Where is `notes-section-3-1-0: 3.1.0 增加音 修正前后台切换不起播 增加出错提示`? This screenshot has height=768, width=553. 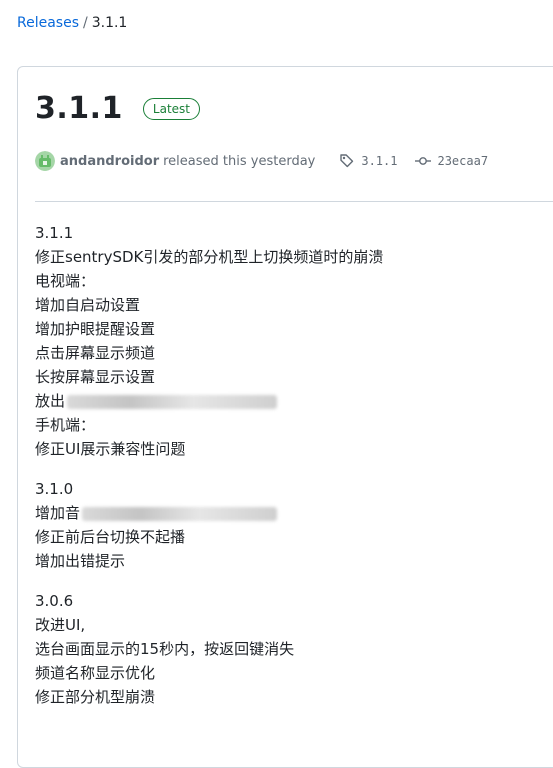
notes-section-3-1-0: 3.1.0 增加音 修正前后台切换不起播 增加出错提示 is located at coordinates (209, 525).